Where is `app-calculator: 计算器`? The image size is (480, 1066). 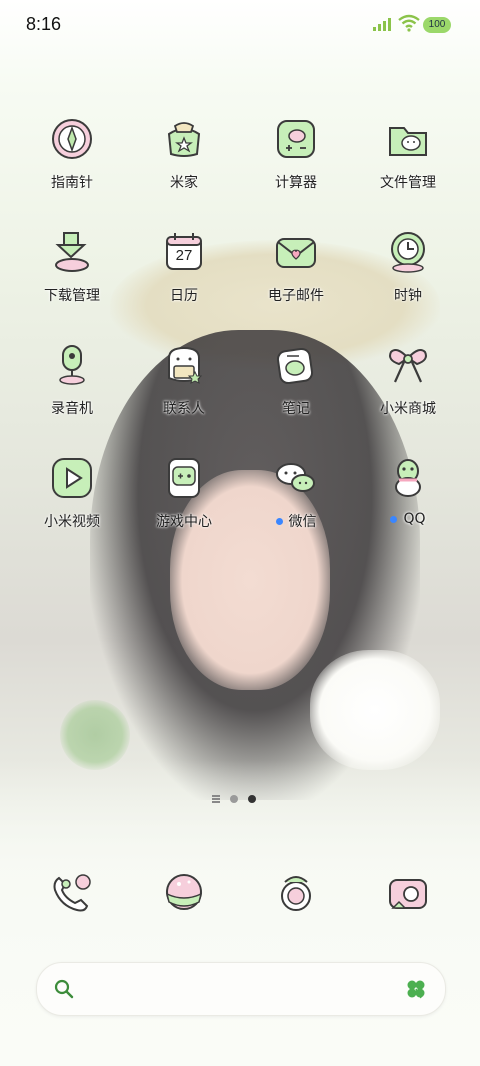
app-calculator: 计算器 is located at coordinates (296, 164).